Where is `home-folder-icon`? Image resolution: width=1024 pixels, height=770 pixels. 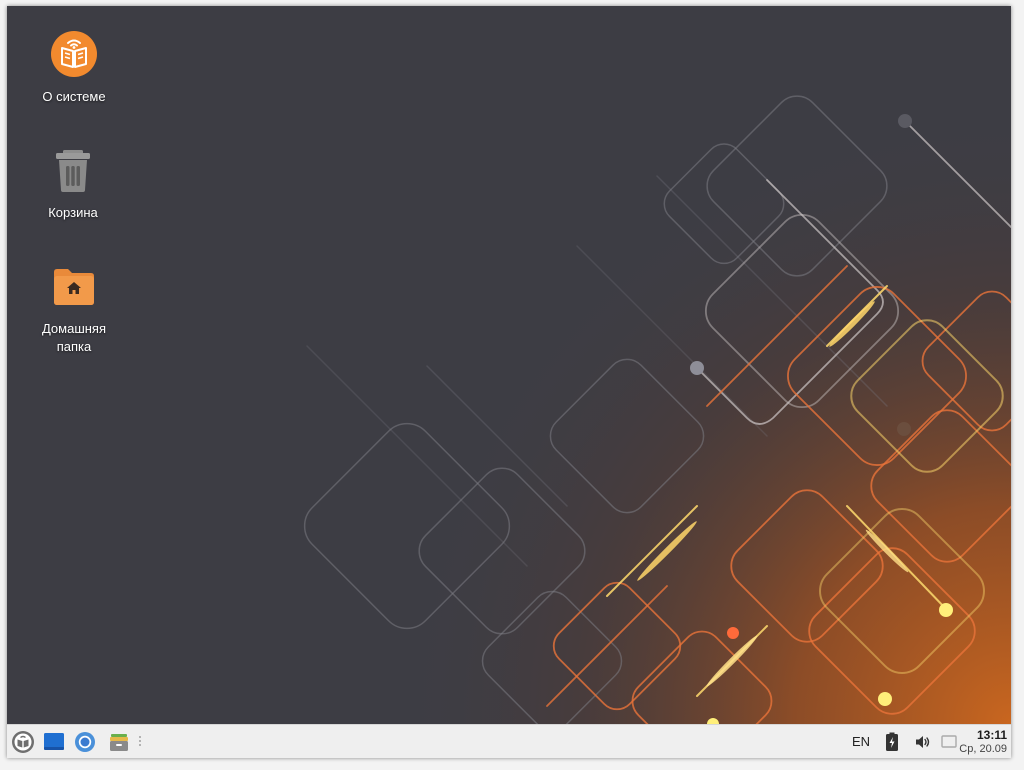 home-folder-icon is located at coordinates (74, 286).